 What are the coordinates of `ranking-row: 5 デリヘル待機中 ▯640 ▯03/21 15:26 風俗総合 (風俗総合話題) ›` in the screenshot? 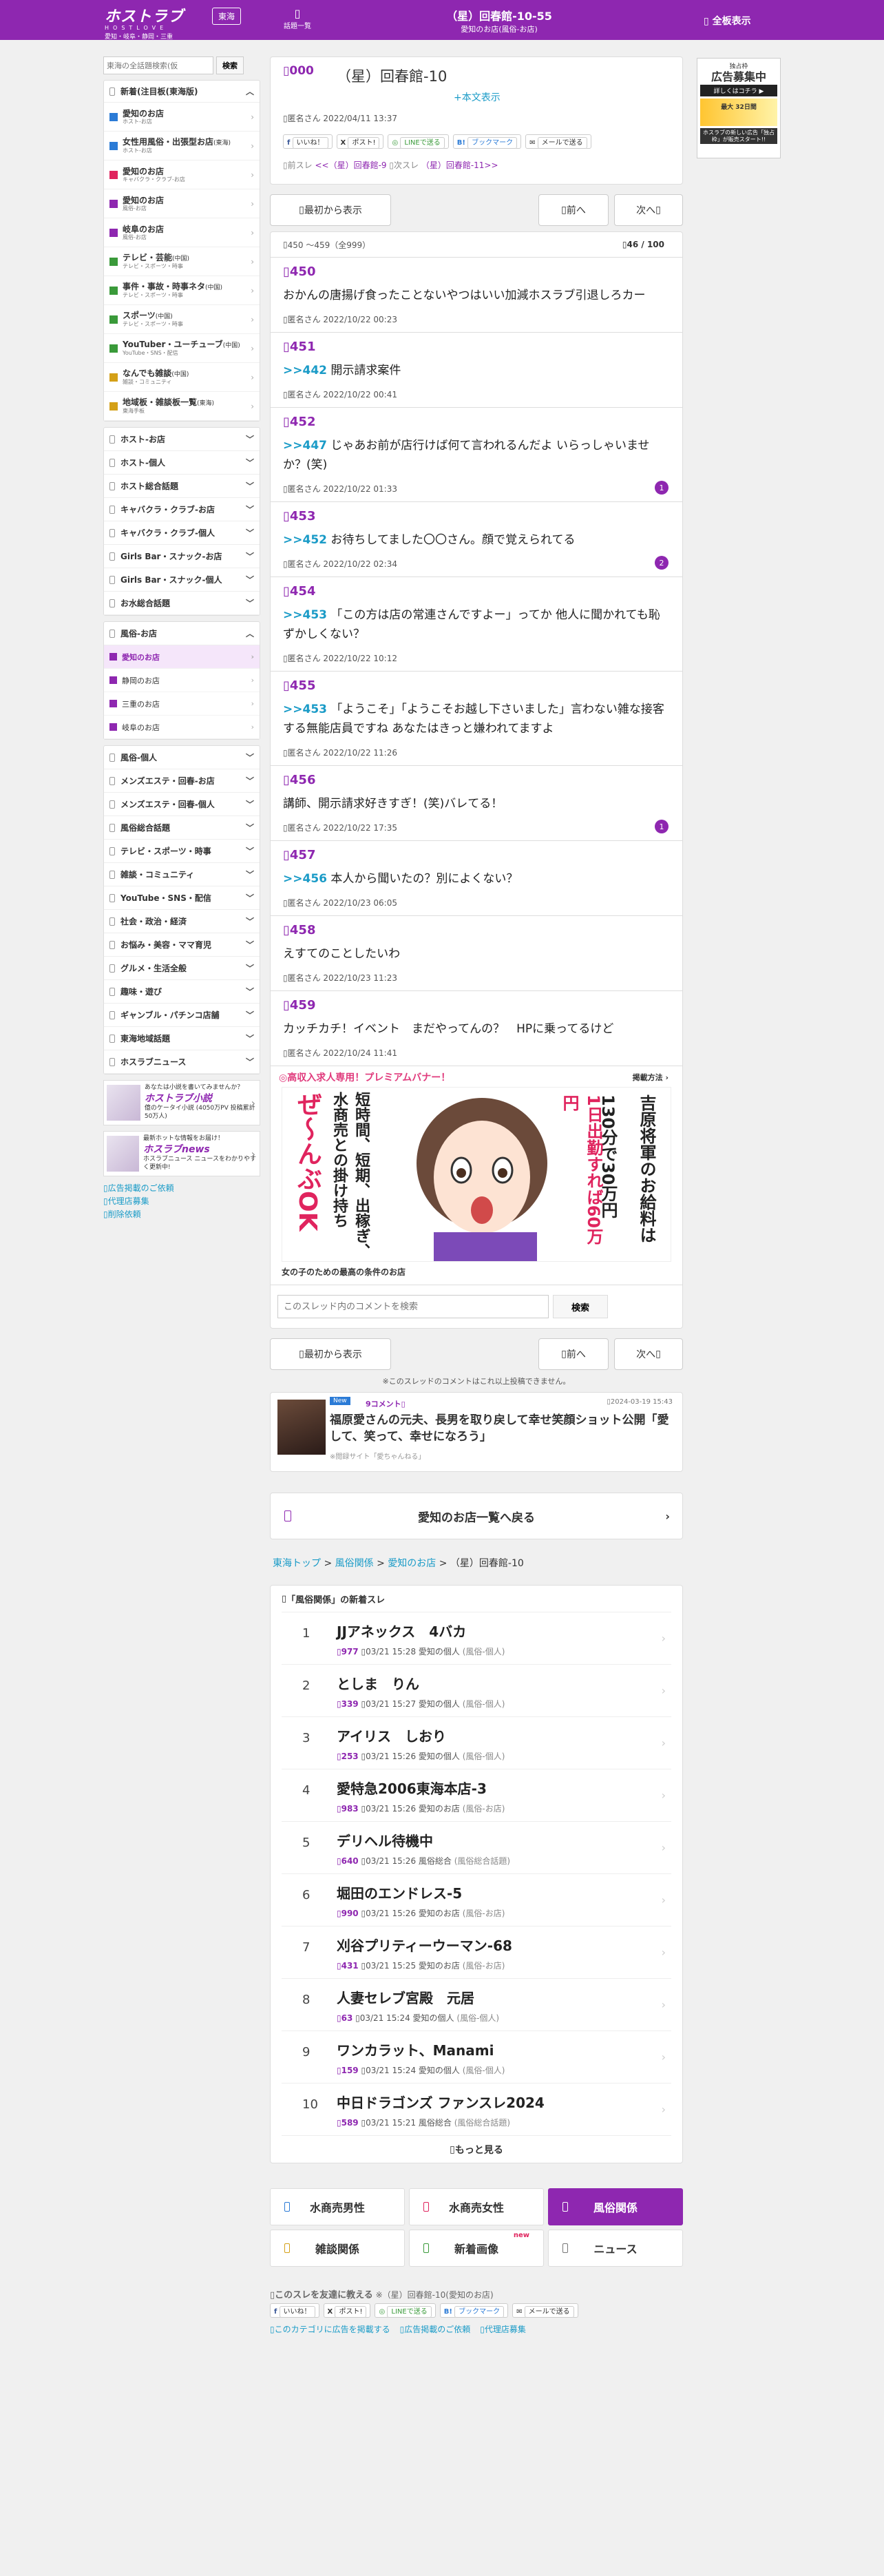 It's located at (476, 1847).